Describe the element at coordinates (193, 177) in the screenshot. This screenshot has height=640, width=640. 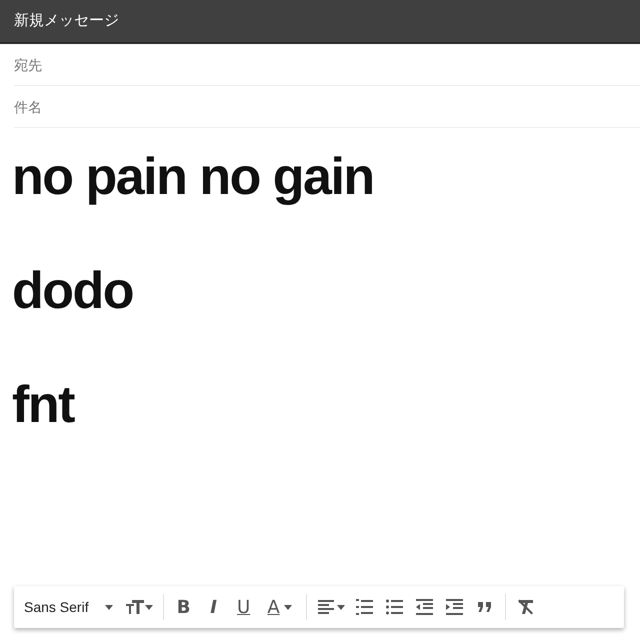
I see `body-text: no pain no gain` at that location.